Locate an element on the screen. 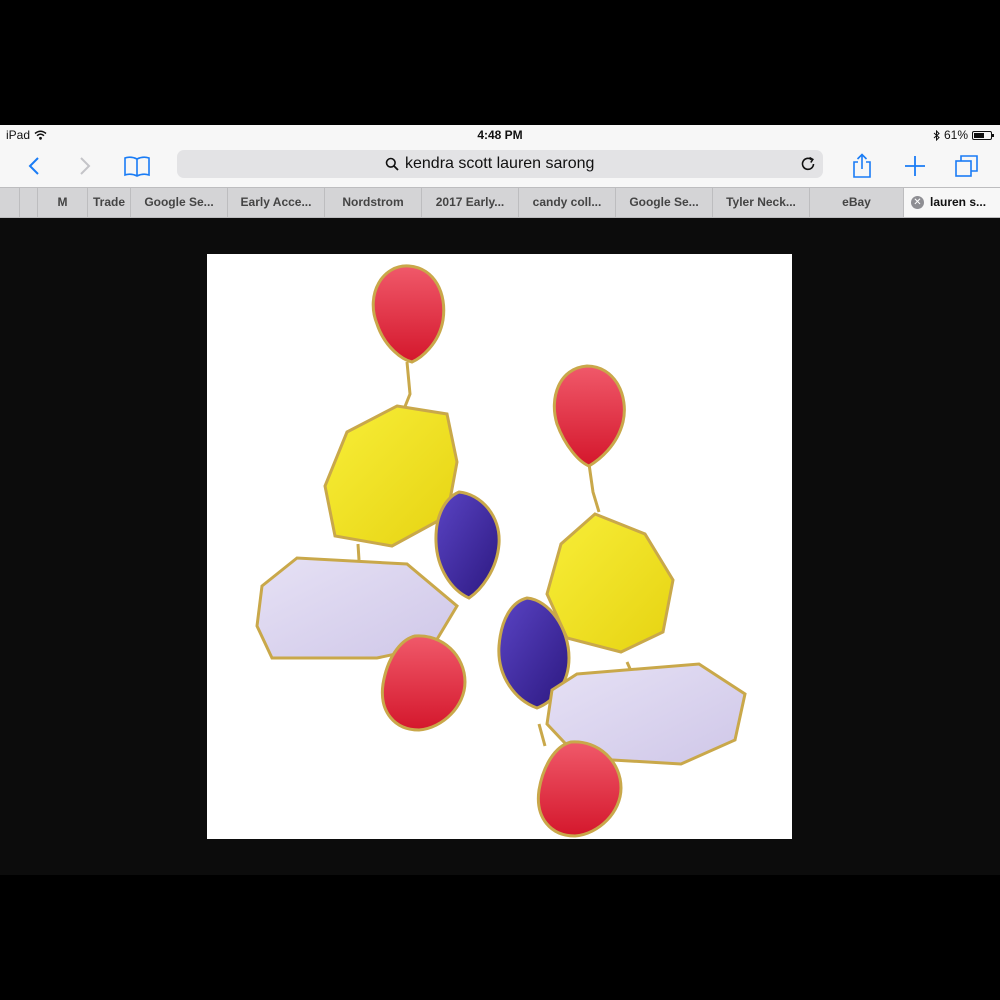 The height and width of the screenshot is (1000, 1000). new-tab-button is located at coordinates (915, 166).